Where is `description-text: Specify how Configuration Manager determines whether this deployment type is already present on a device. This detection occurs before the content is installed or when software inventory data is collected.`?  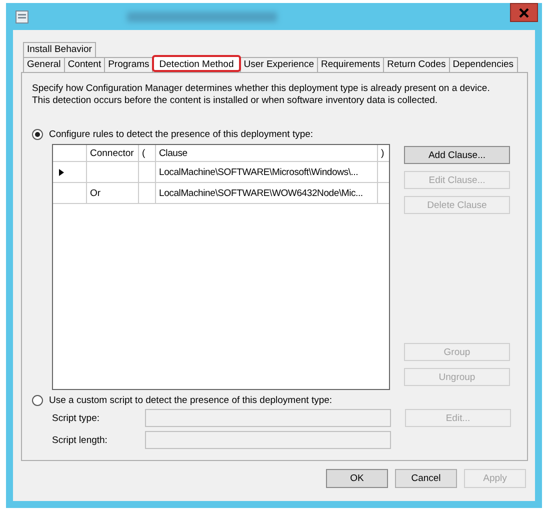 description-text: Specify how Configuration Manager determines whether this deployment type is already present on a device. This detection occurs before the content is installed or when software inventory data is collected. is located at coordinates (261, 95).